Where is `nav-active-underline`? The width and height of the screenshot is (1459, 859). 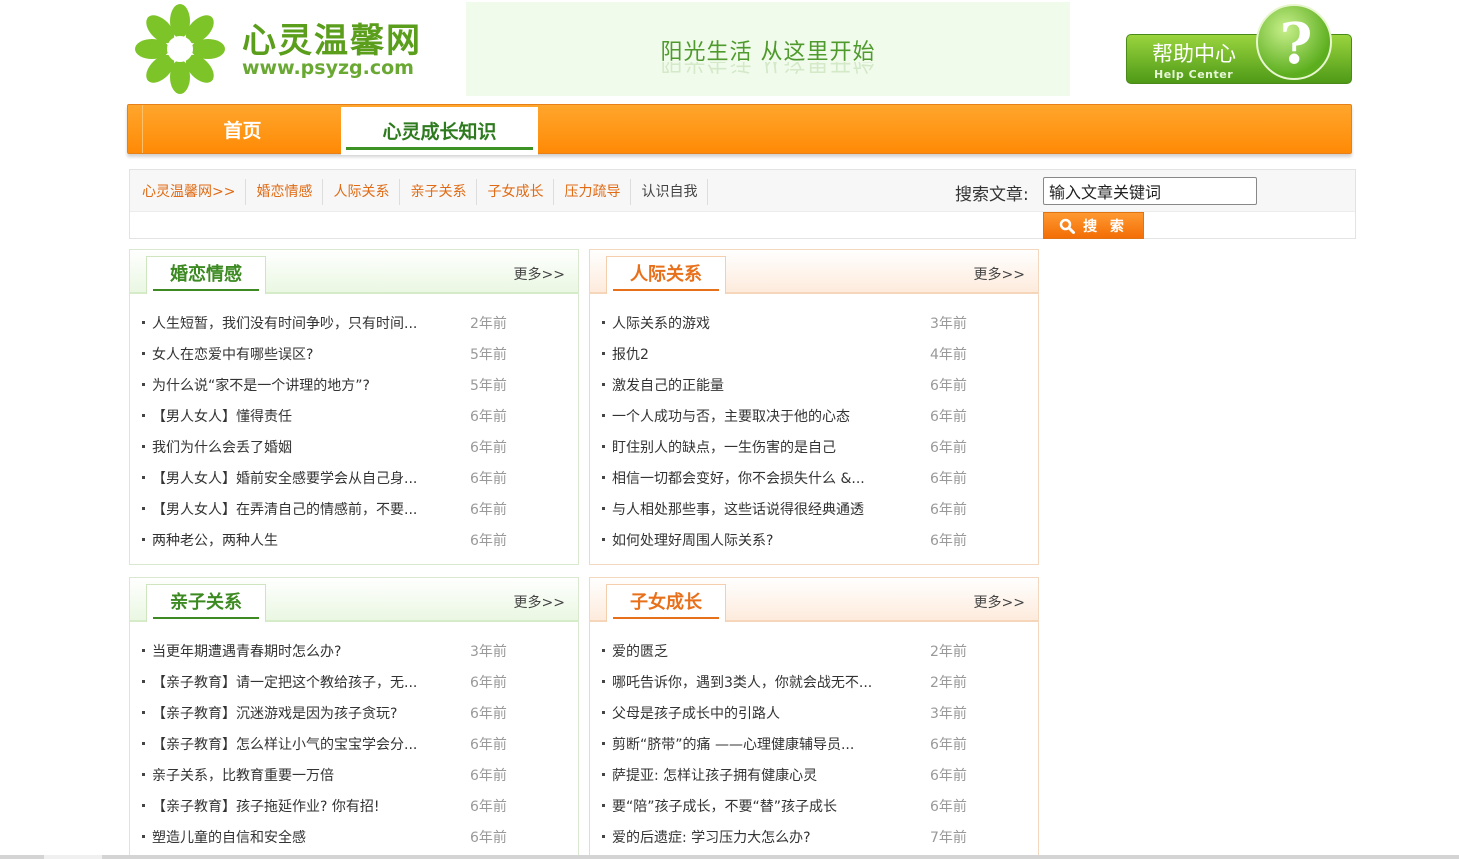
nav-active-underline is located at coordinates (439, 148).